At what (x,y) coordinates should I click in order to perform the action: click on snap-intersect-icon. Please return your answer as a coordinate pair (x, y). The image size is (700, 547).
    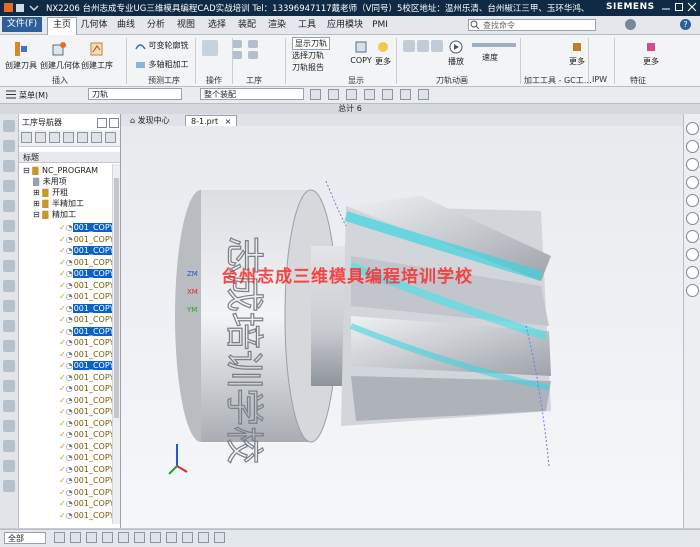
    Looking at the image, I should click on (139, 537).